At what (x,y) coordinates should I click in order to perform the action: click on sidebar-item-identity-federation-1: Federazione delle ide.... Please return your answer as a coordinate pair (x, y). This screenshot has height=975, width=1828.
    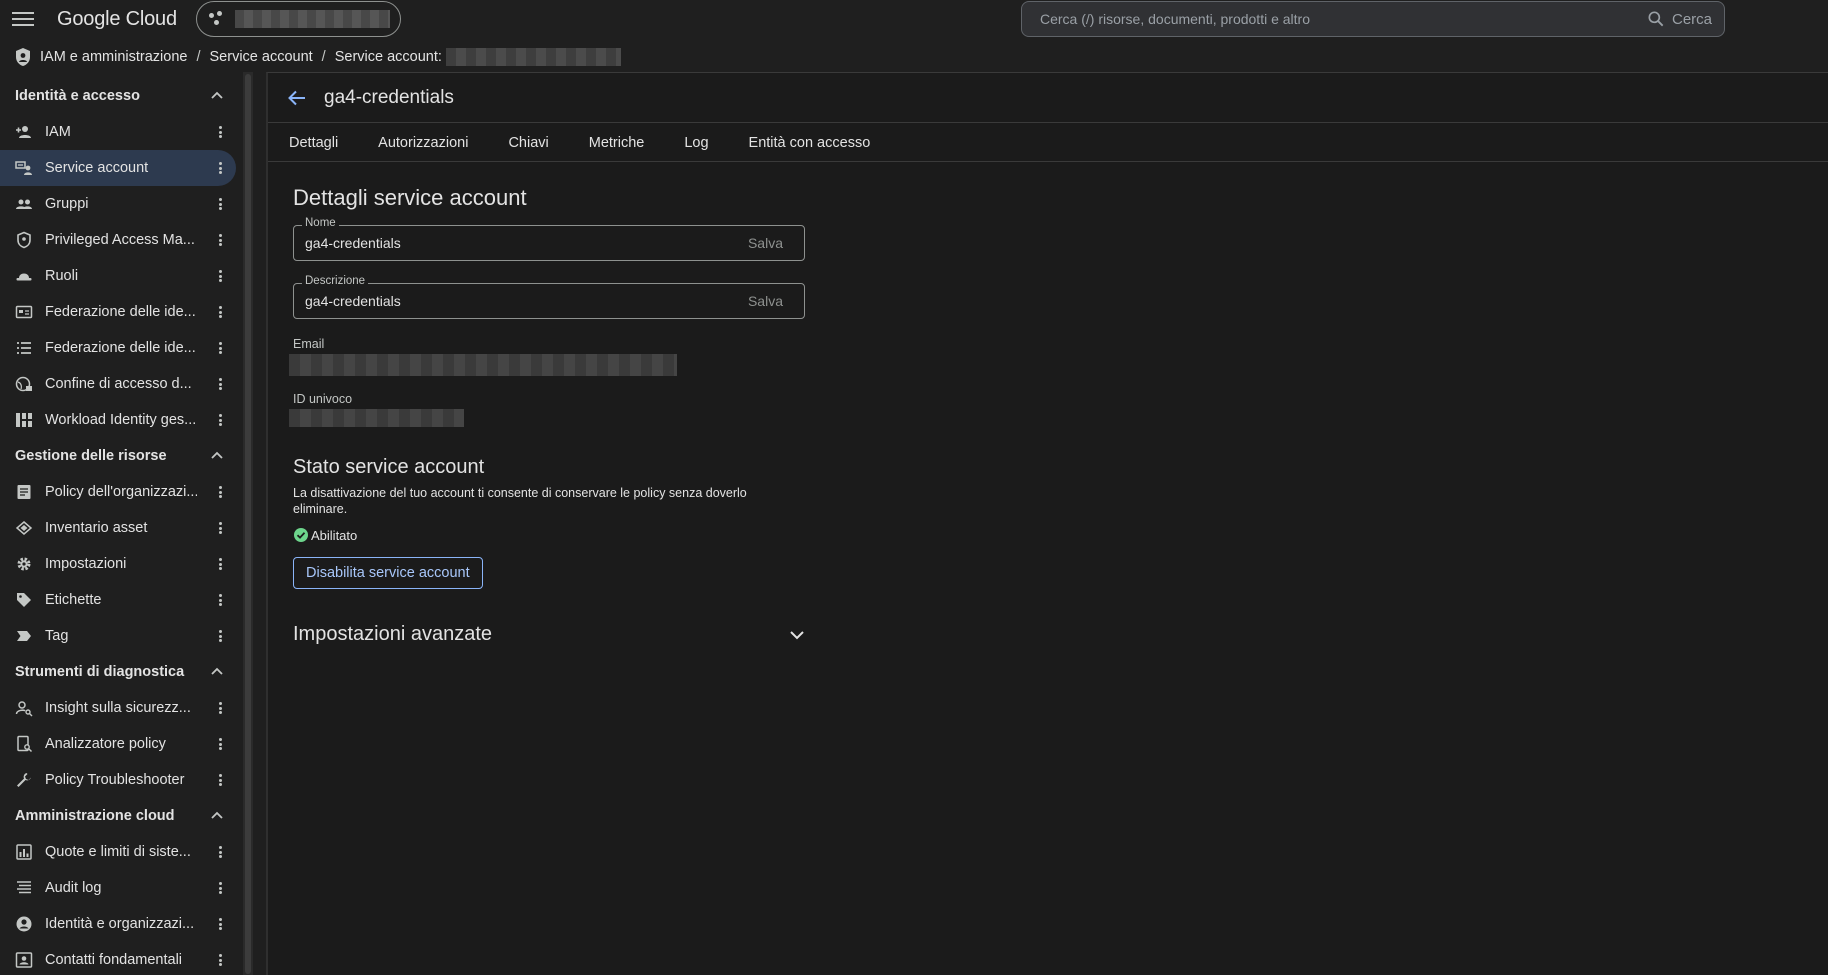
    Looking at the image, I should click on (121, 312).